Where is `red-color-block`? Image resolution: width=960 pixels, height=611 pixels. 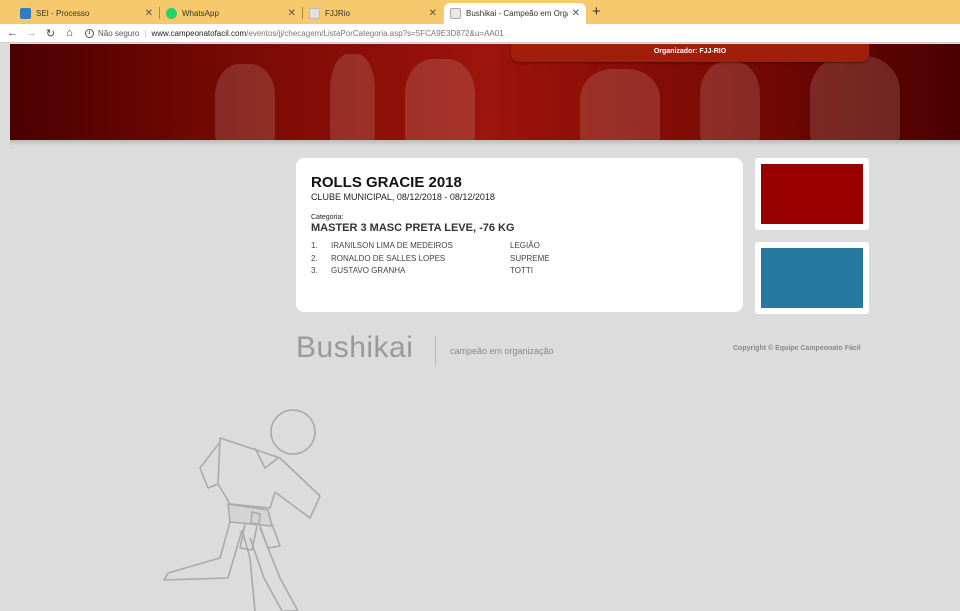
red-color-block is located at coordinates (812, 194).